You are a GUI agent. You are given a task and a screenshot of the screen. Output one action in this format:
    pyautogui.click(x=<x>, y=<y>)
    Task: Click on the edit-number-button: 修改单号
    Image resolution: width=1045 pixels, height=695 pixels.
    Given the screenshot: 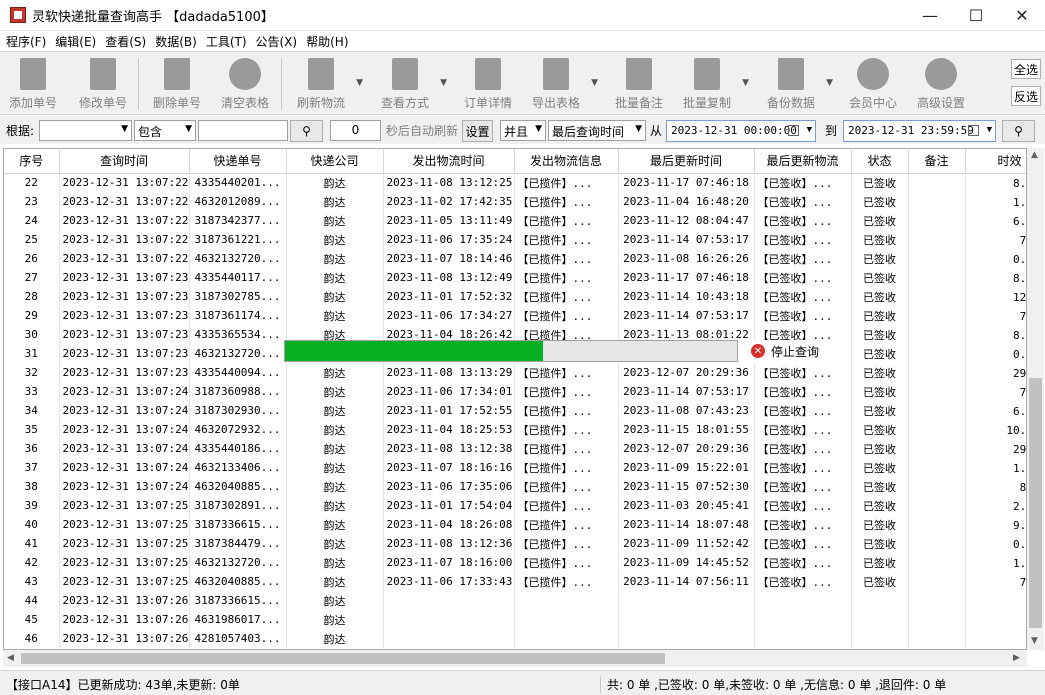 What is the action you would take?
    pyautogui.click(x=103, y=84)
    